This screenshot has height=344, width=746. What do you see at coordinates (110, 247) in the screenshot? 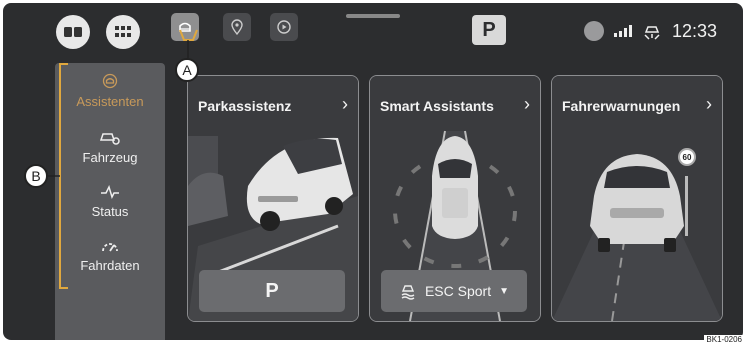
I see `gauge-icon` at bounding box center [110, 247].